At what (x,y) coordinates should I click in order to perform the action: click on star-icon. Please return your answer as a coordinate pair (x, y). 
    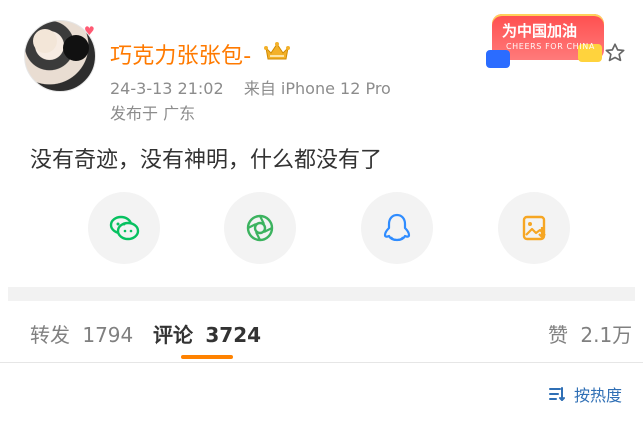
    Looking at the image, I should click on (615, 53).